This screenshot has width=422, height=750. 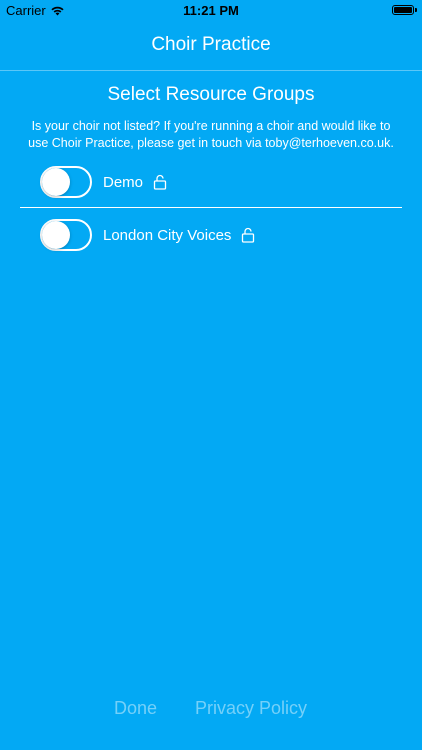 What do you see at coordinates (251, 708) in the screenshot?
I see `privacy-policy-button: Privacy Policy` at bounding box center [251, 708].